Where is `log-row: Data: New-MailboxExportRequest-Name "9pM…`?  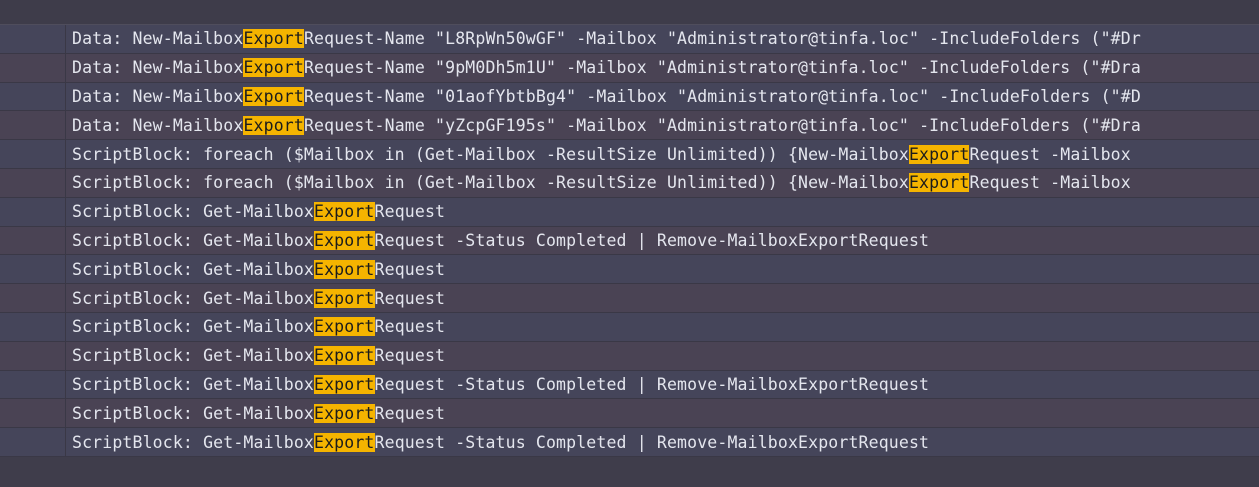 log-row: Data: New-MailboxExportRequest-Name "9pM… is located at coordinates (629, 68).